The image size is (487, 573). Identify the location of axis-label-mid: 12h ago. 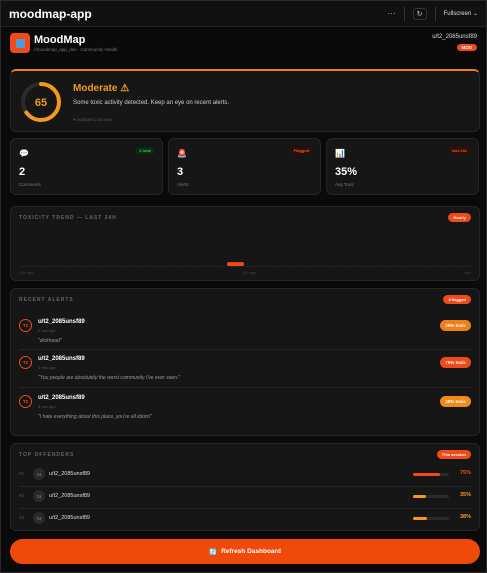
(249, 272).